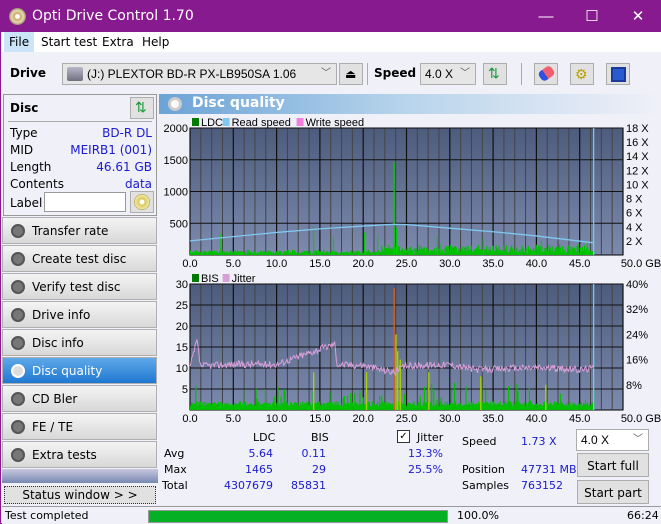 The width and height of the screenshot is (661, 524). I want to click on nav-drive-info: Drive info, so click(79, 314).